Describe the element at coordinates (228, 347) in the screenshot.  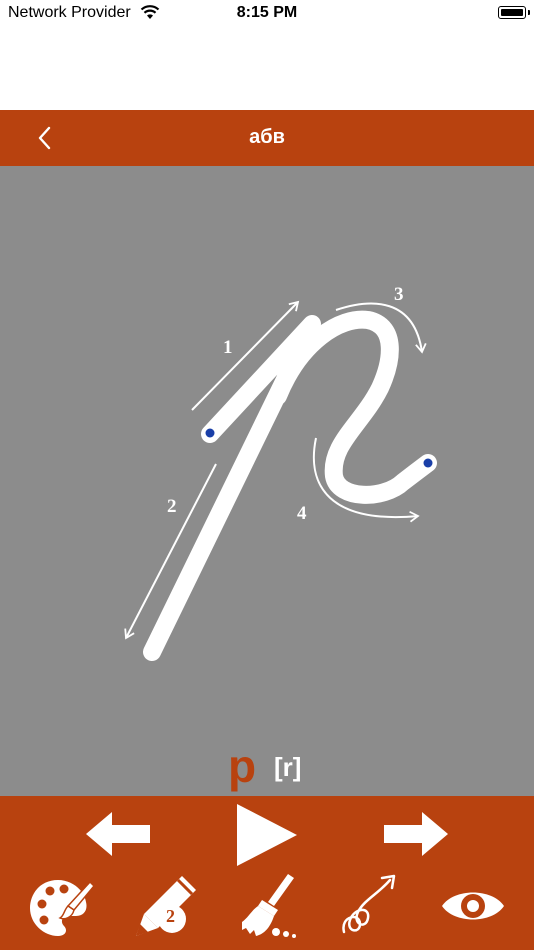
I see `stroke-number: 1` at that location.